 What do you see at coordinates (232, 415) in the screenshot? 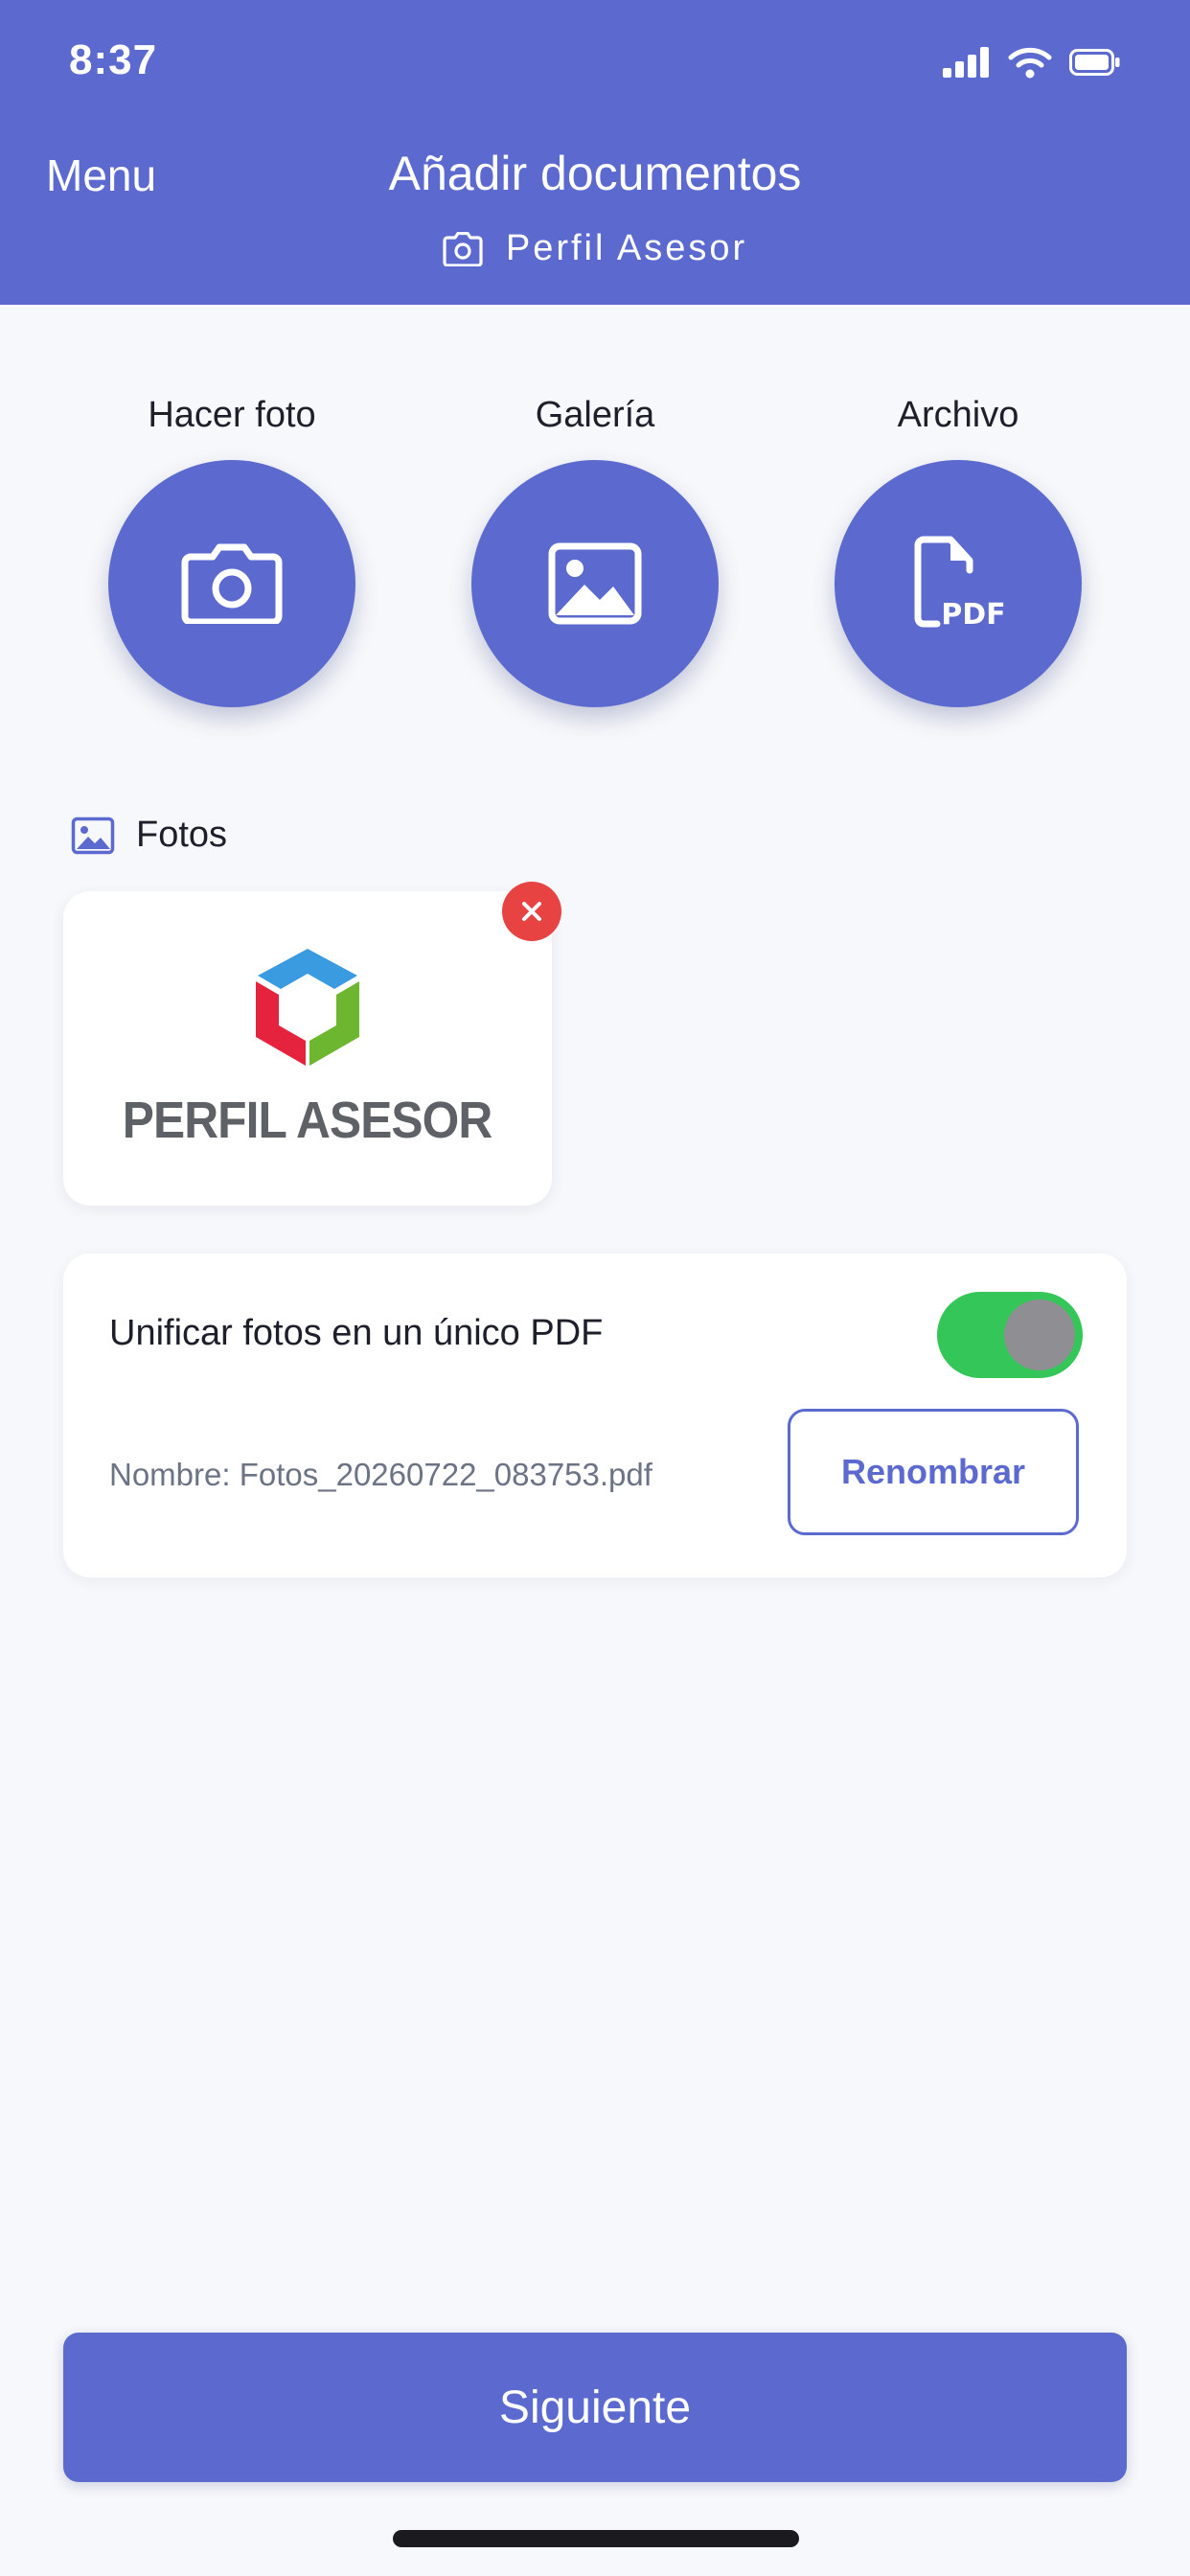
I see `take-photo-label: Hacer foto` at bounding box center [232, 415].